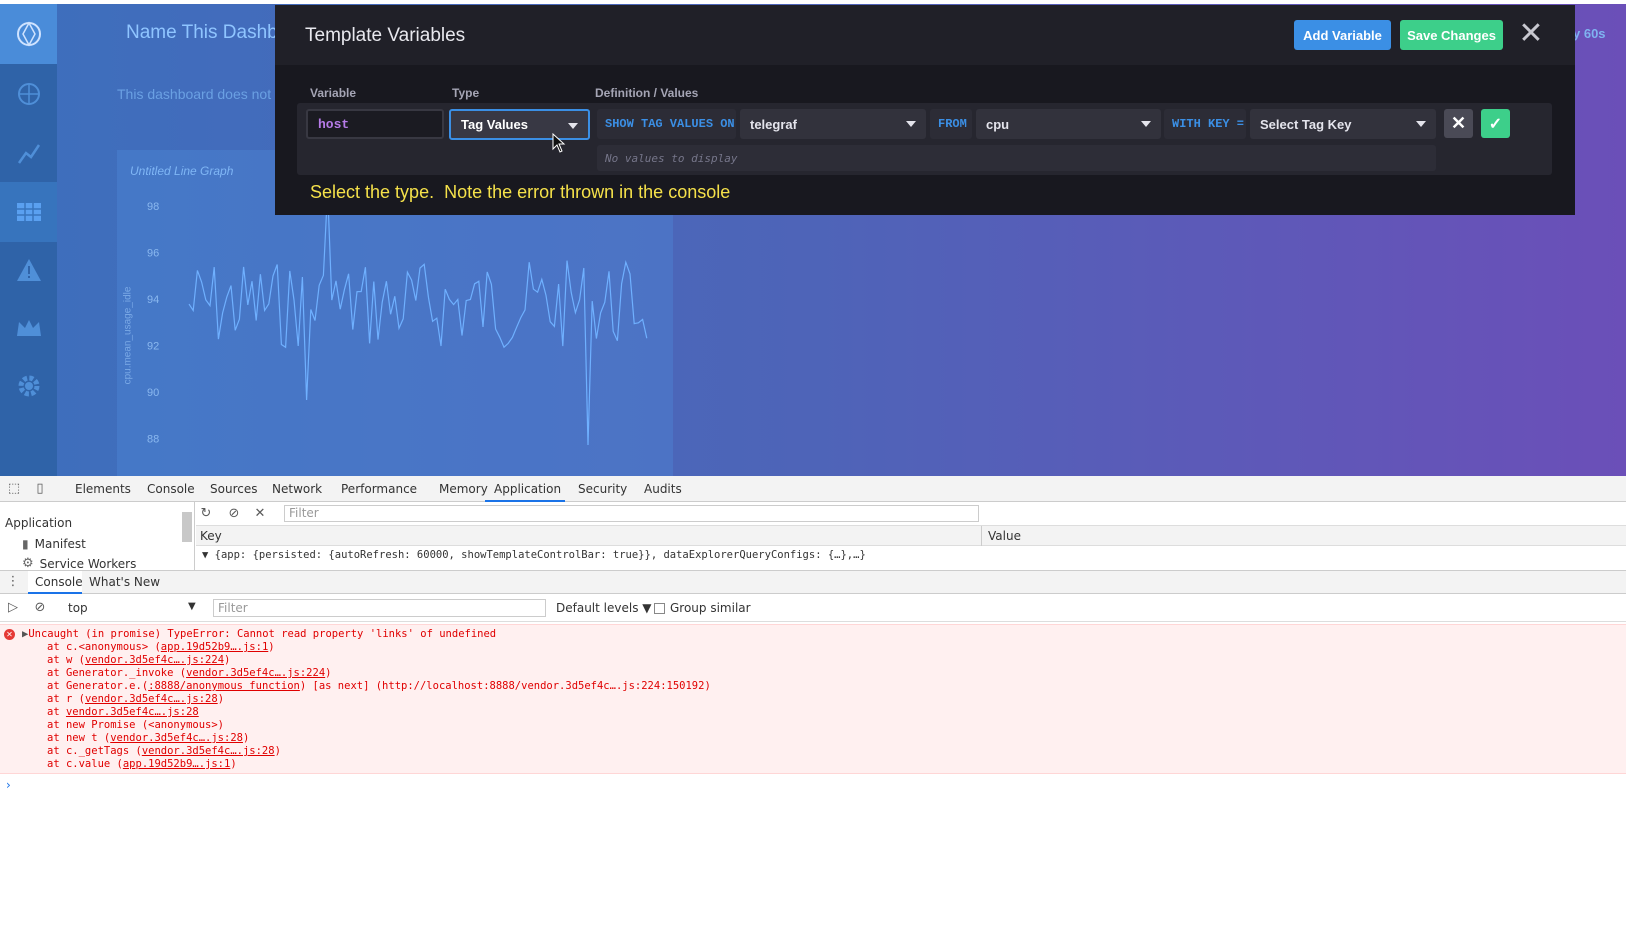  I want to click on drawer-tab-console: Console, so click(55, 582).